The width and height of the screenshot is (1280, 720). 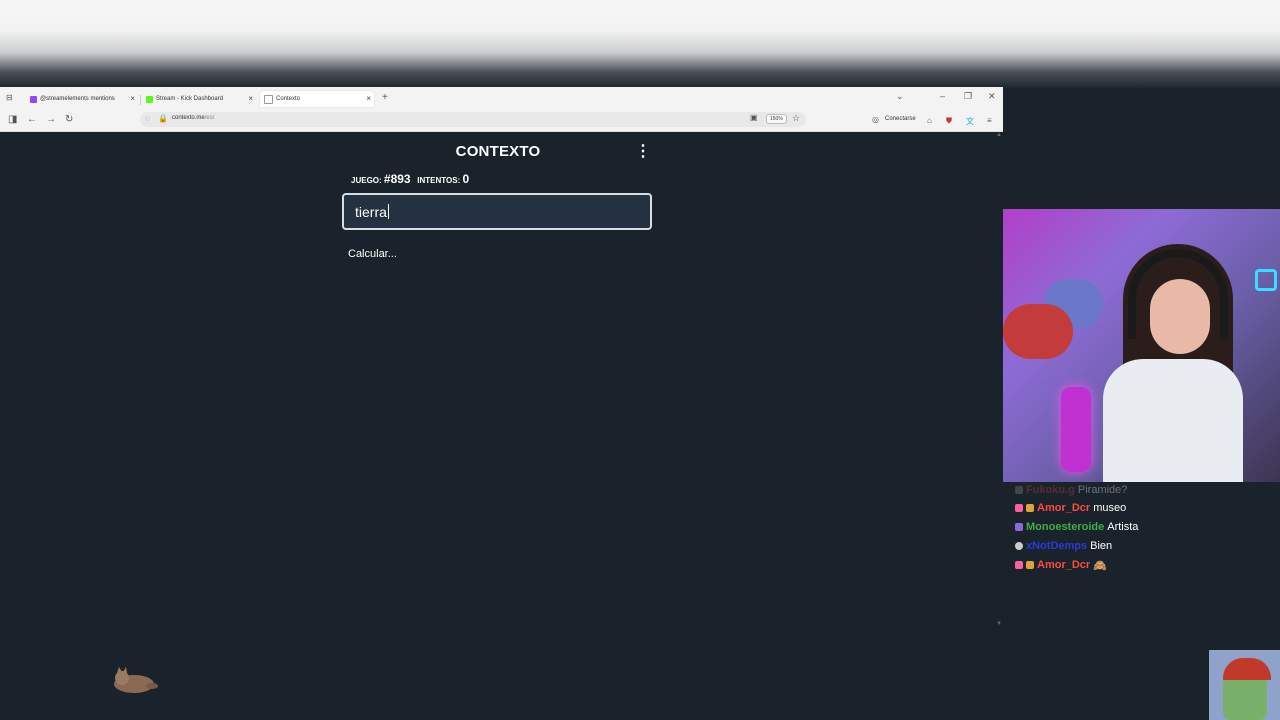 What do you see at coordinates (32, 119) in the screenshot?
I see `back-icon: ←` at bounding box center [32, 119].